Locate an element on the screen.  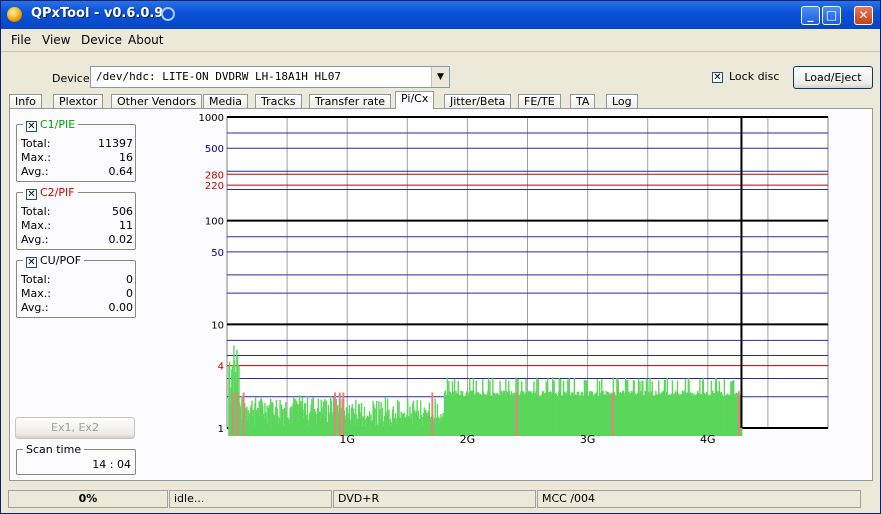
x-tick-label: 4G is located at coordinates (708, 439).